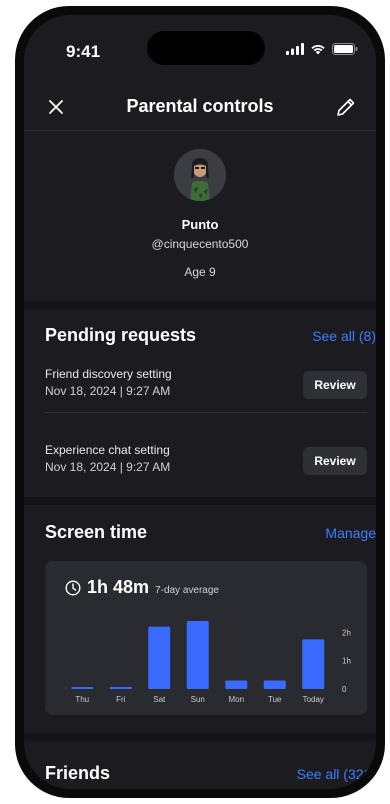 Image resolution: width=390 pixels, height=804 pixels. What do you see at coordinates (295, 49) in the screenshot?
I see `signal-icon` at bounding box center [295, 49].